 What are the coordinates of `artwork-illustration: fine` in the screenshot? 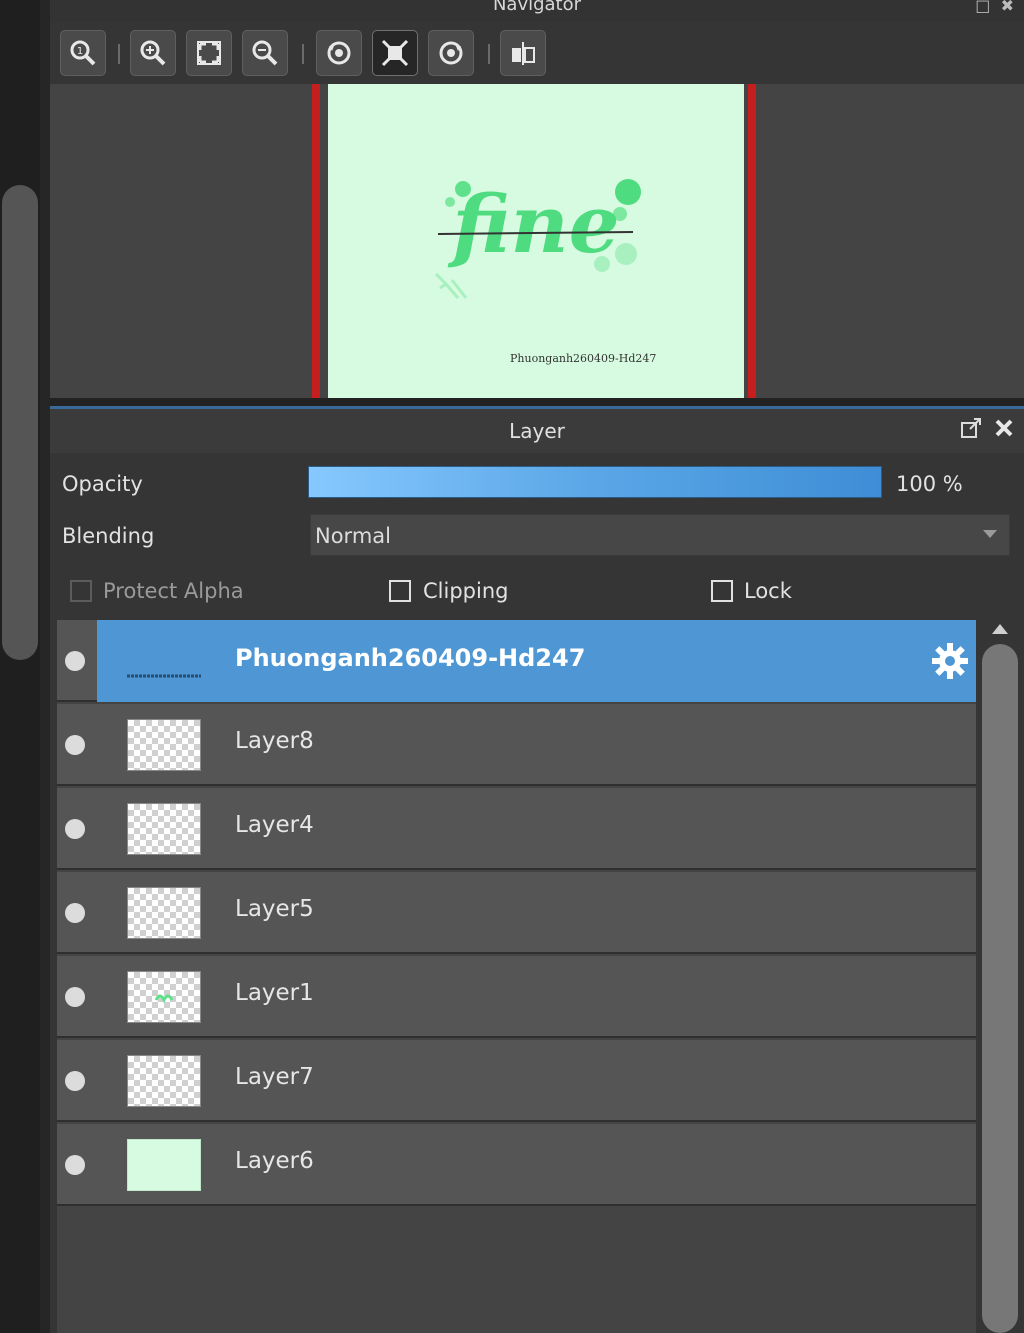 It's located at (537, 238).